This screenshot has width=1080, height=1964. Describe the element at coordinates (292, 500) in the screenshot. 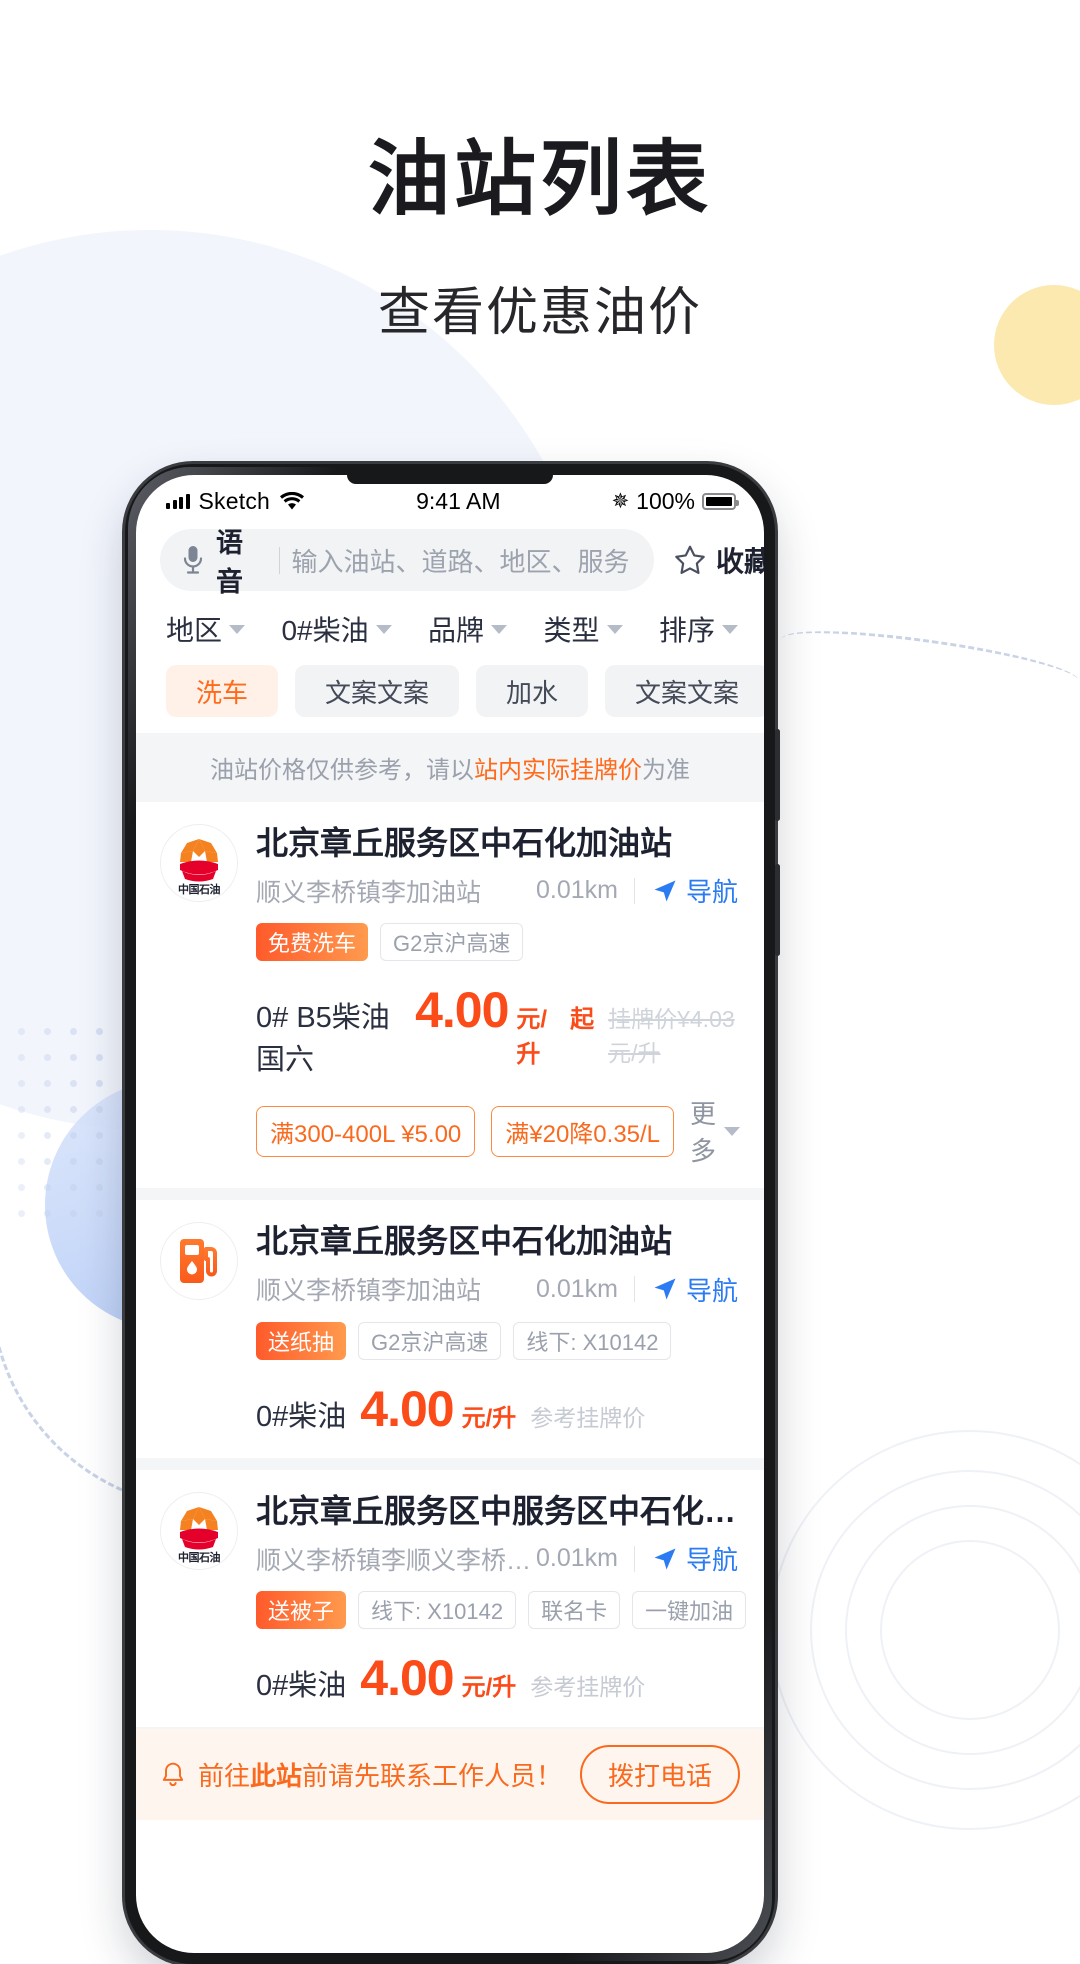

I see `wifi-icon` at that location.